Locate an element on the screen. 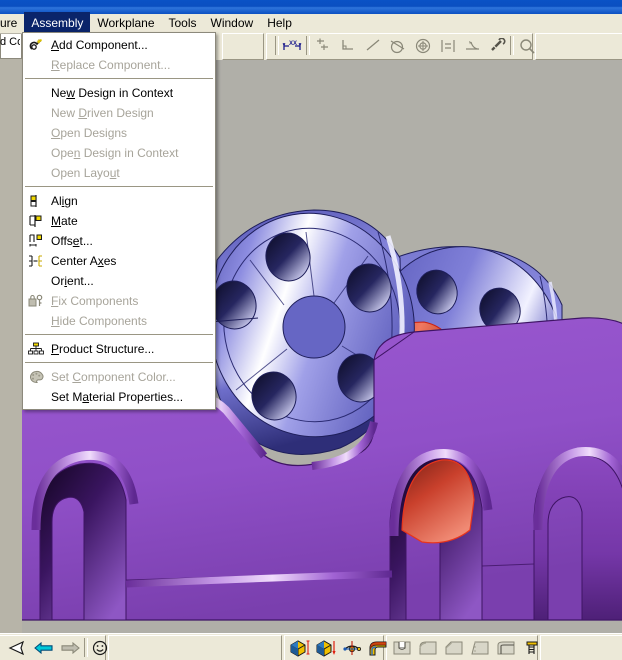 The image size is (622, 660). menu-item-label: Assembly is located at coordinates (57, 22).